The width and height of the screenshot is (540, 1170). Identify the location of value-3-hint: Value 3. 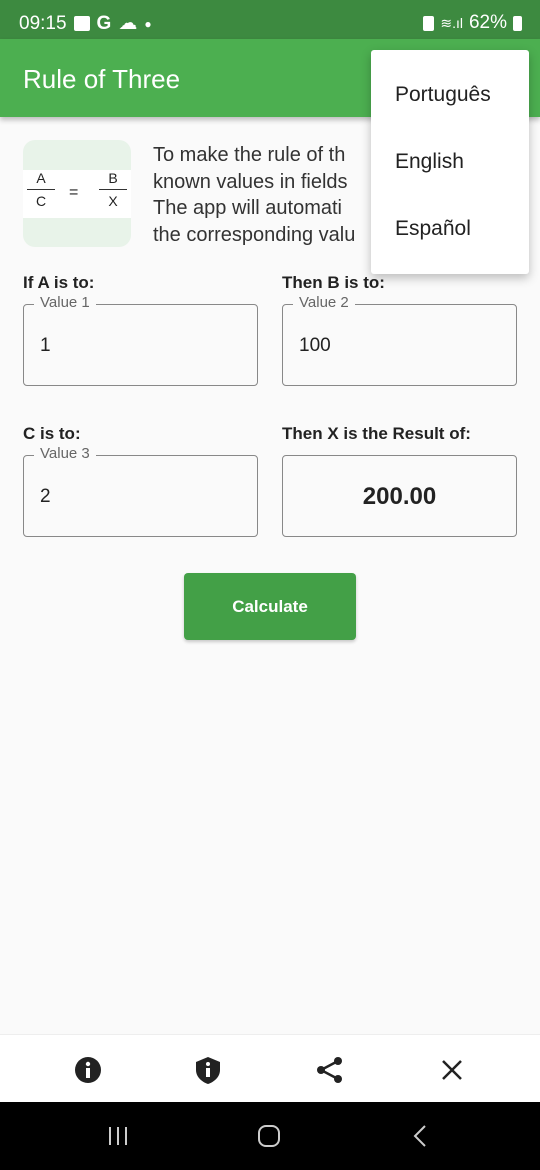
(65, 453).